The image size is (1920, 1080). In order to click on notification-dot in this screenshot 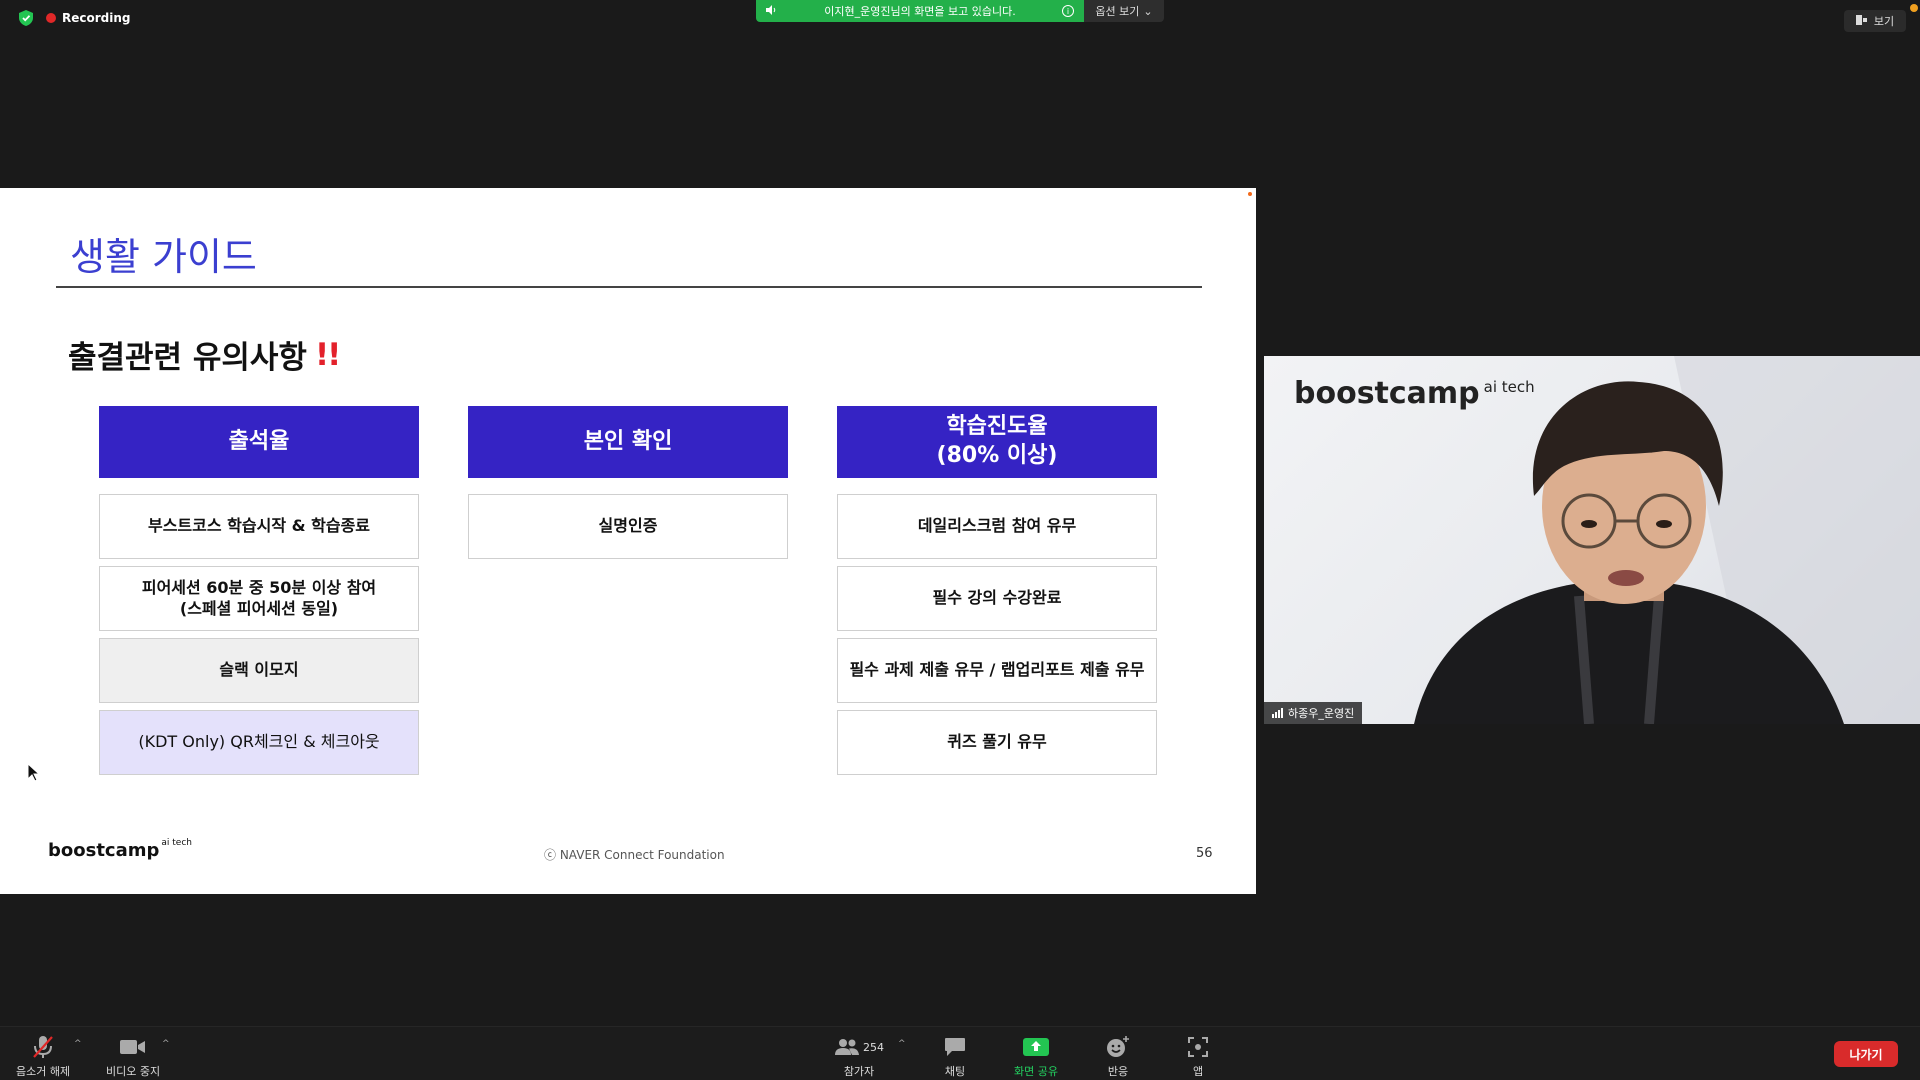, I will do `click(1914, 8)`.